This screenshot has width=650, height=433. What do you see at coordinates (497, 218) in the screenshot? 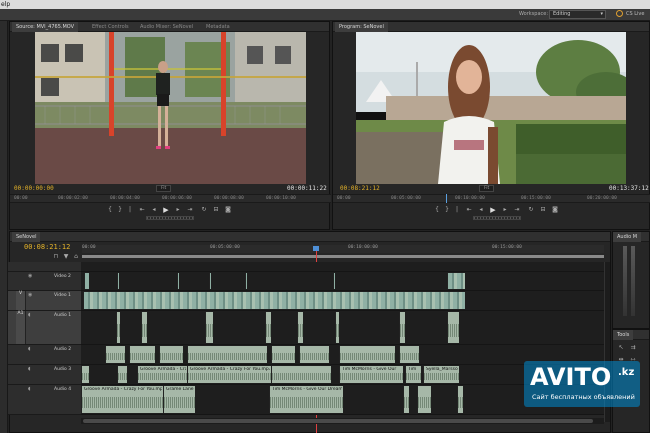
I see `program-jog-shuttle` at bounding box center [497, 218].